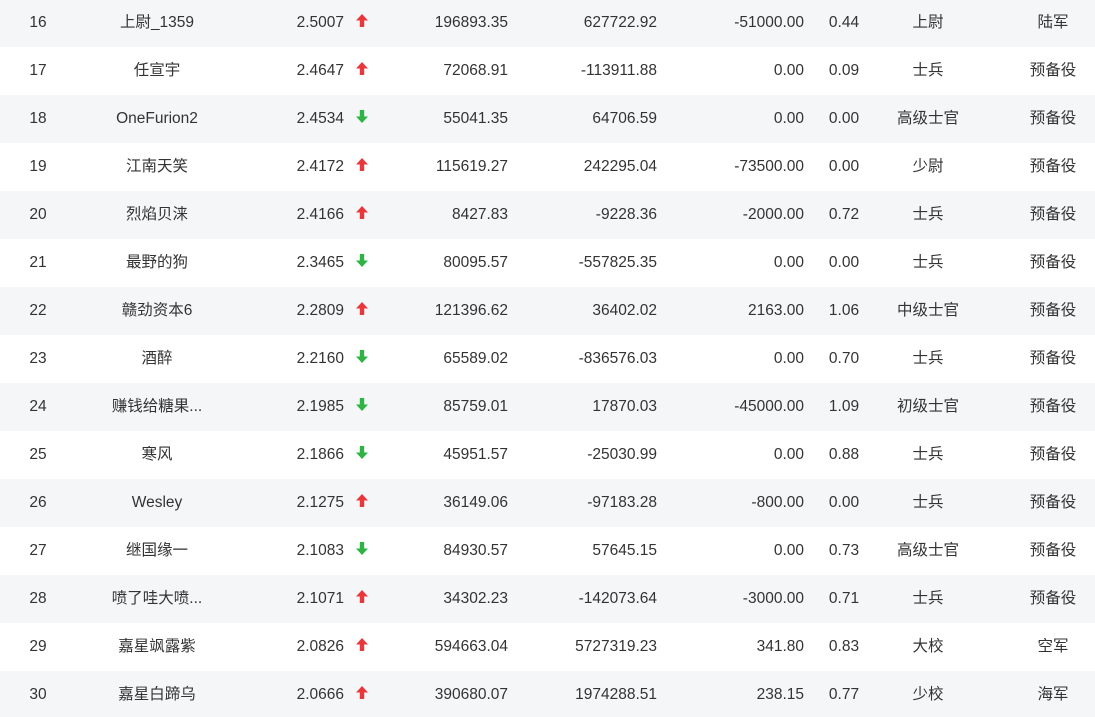 The image size is (1095, 717). I want to click on value-2-cell: -9228.36, so click(626, 214).